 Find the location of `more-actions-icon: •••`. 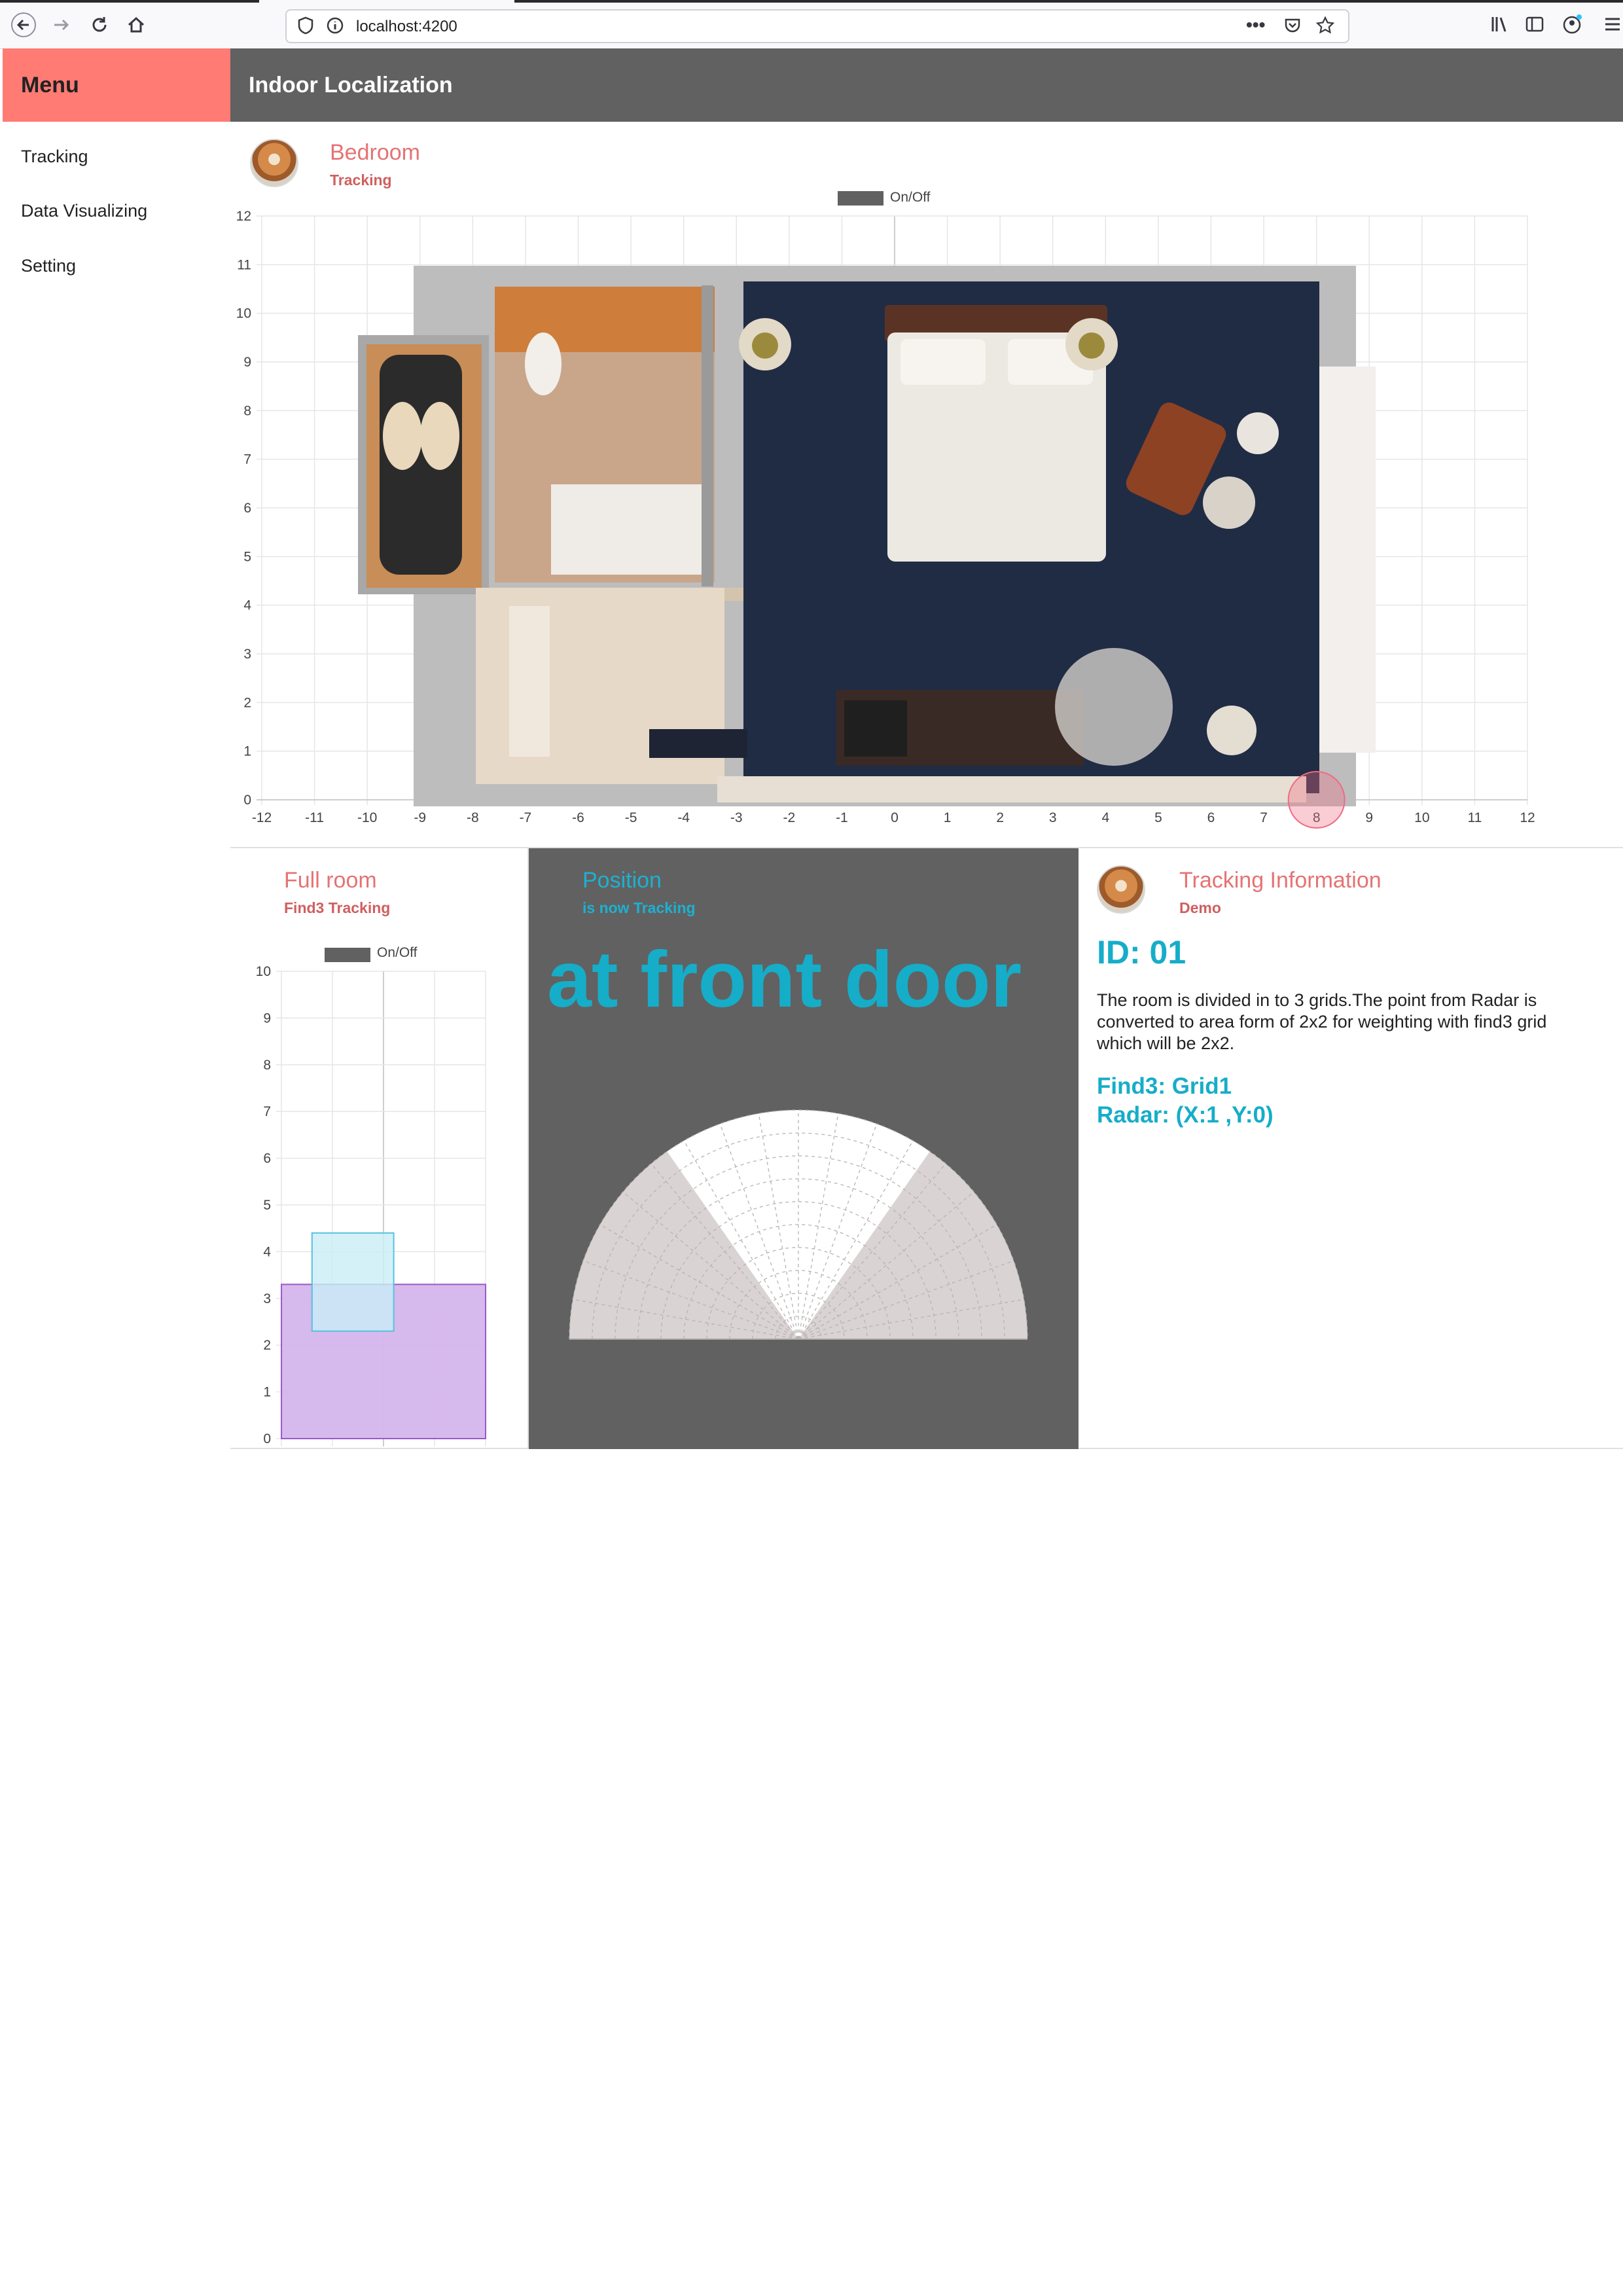

more-actions-icon: ••• is located at coordinates (1255, 24).